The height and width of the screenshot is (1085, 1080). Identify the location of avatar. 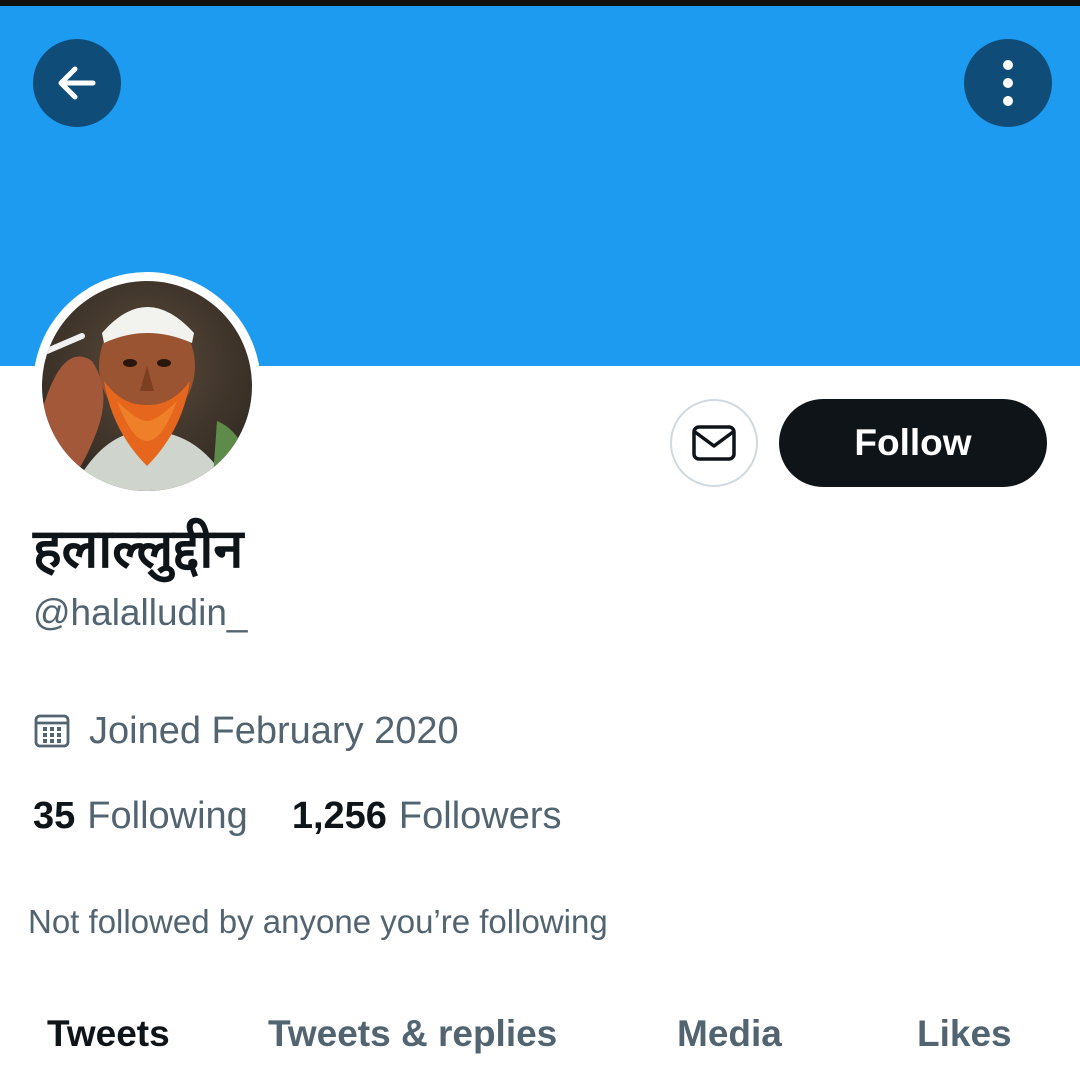
(147, 386).